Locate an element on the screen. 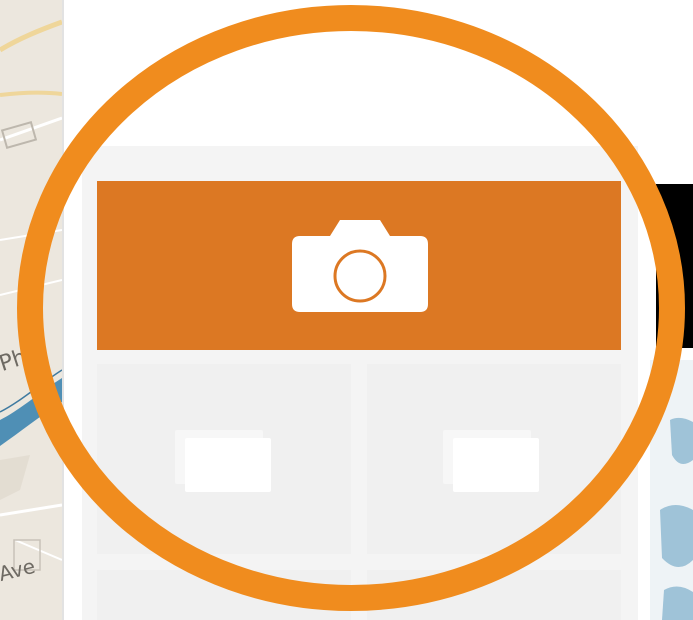 Image resolution: width=693 pixels, height=620 pixels. map-strip: Ph Ave is located at coordinates (31, 310).